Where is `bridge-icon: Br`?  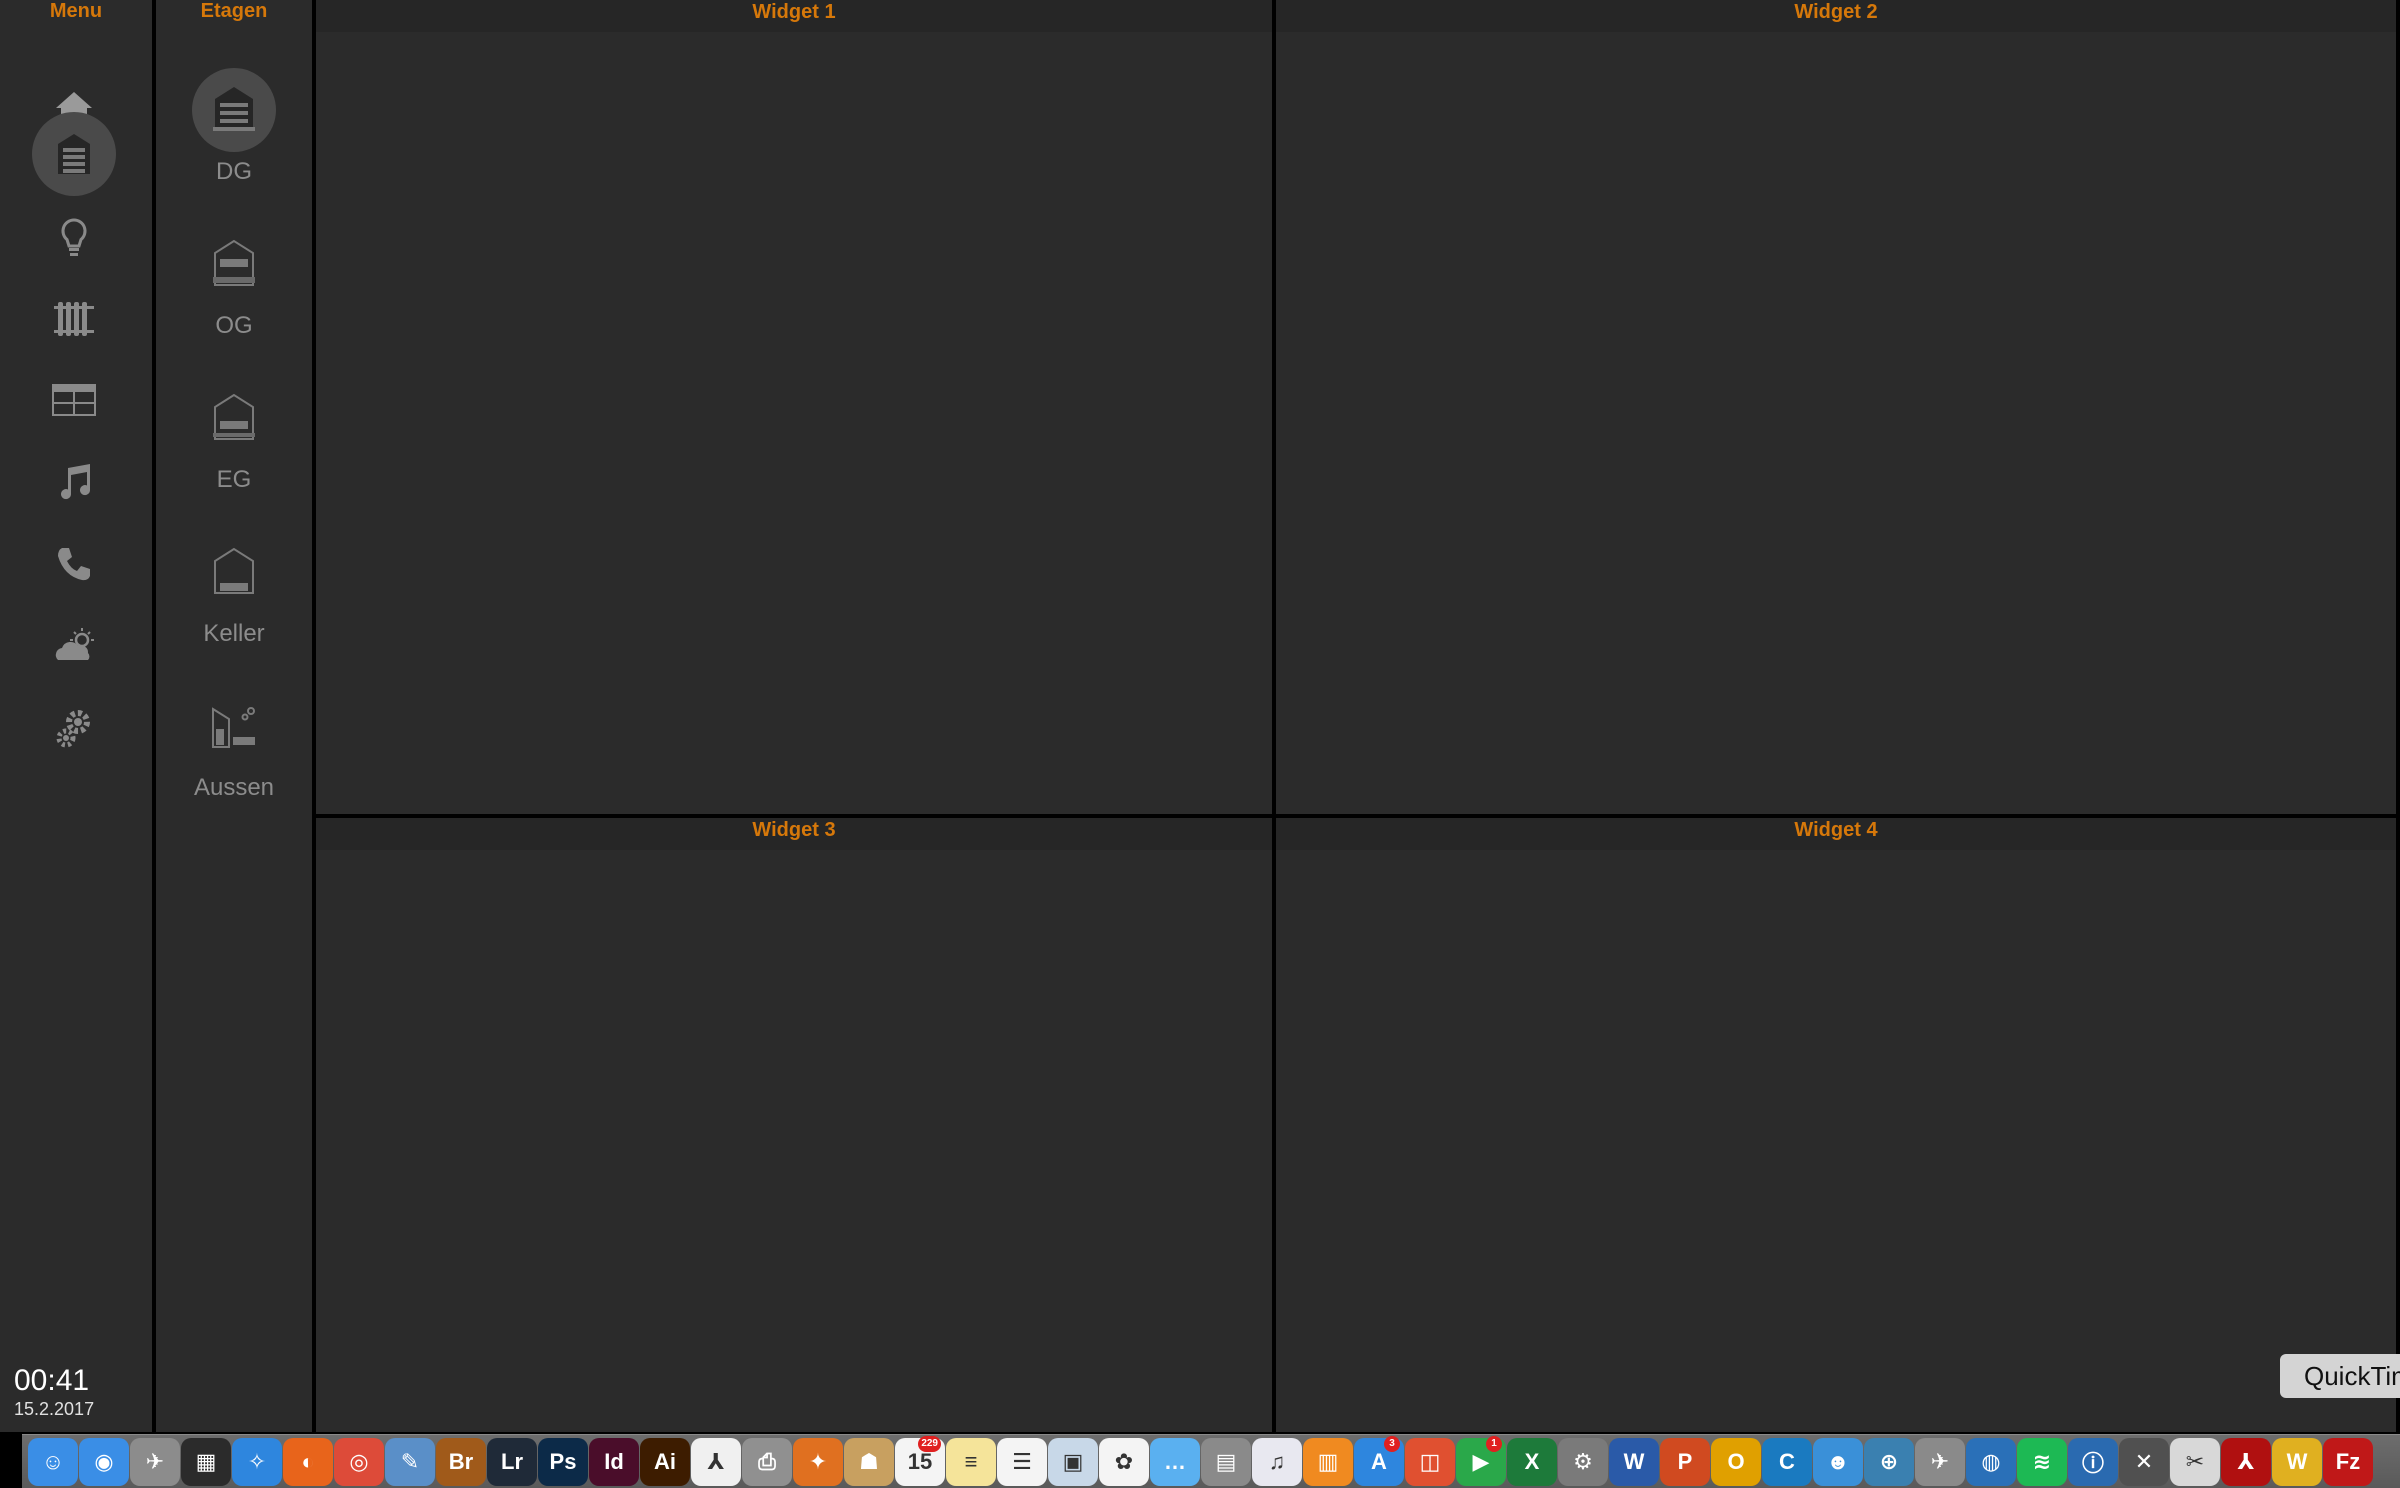
bridge-icon: Br is located at coordinates (461, 1461).